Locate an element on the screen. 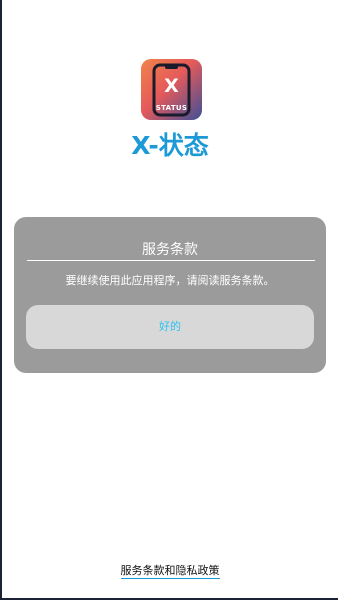 The image size is (338, 600). ok-button: 好的 is located at coordinates (170, 327).